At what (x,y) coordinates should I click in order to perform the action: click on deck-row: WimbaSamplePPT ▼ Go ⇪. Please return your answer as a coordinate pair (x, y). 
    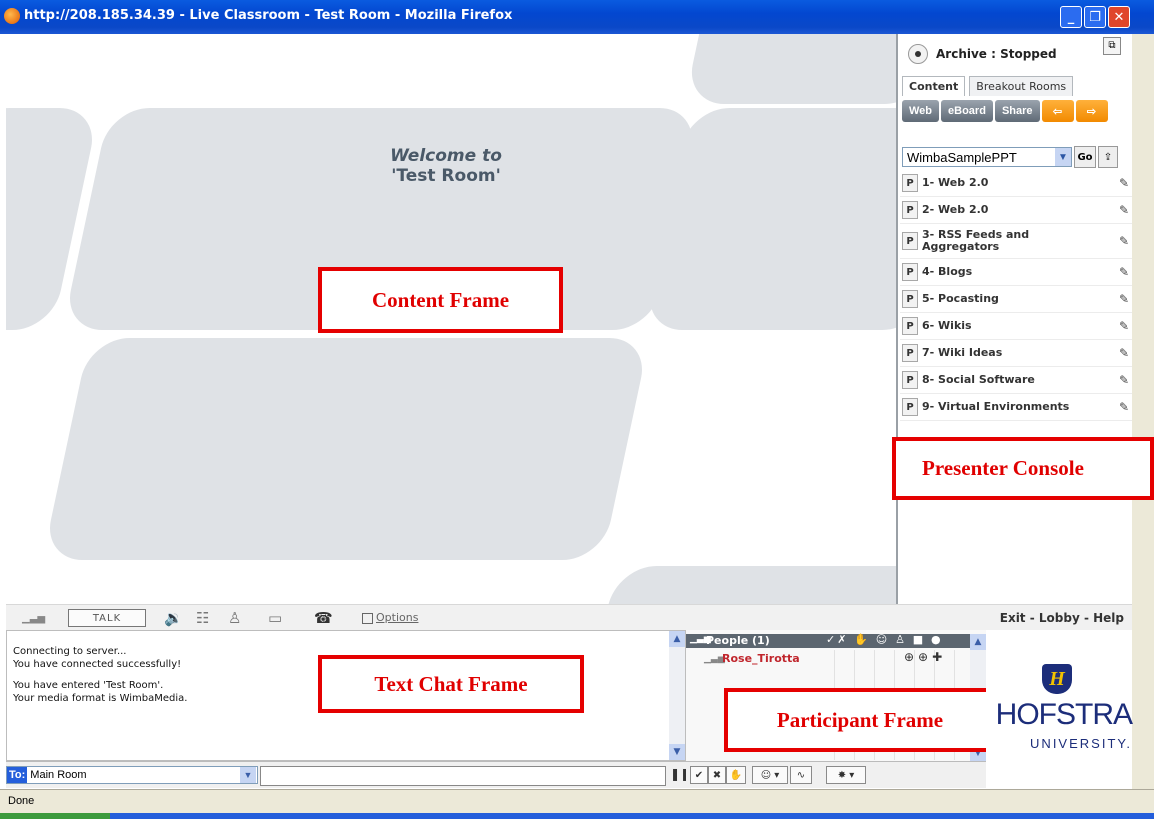
    Looking at the image, I should click on (1010, 157).